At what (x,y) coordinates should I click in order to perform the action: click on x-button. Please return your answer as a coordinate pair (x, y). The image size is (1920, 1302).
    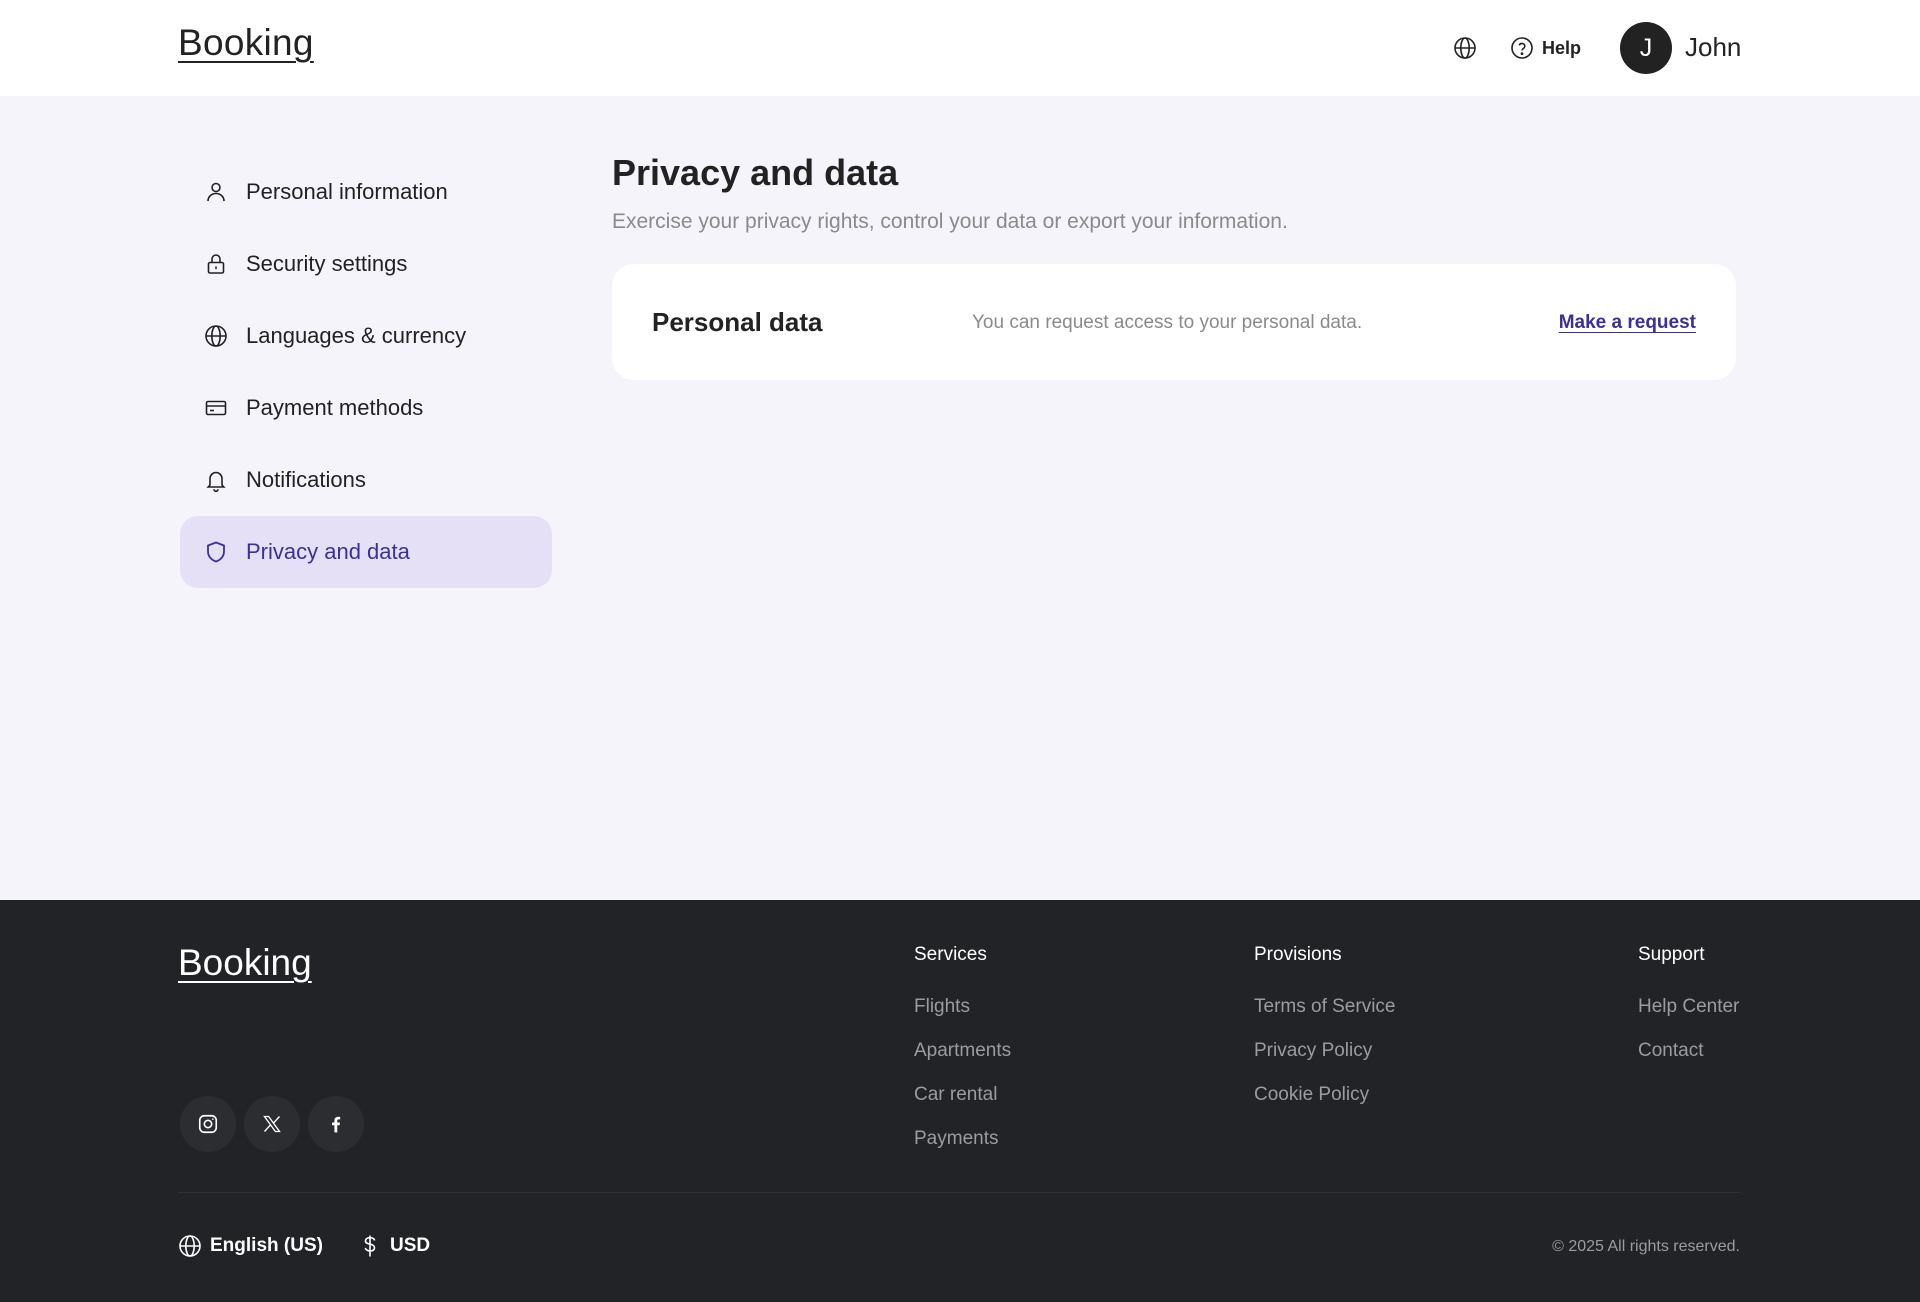
    Looking at the image, I should click on (272, 1124).